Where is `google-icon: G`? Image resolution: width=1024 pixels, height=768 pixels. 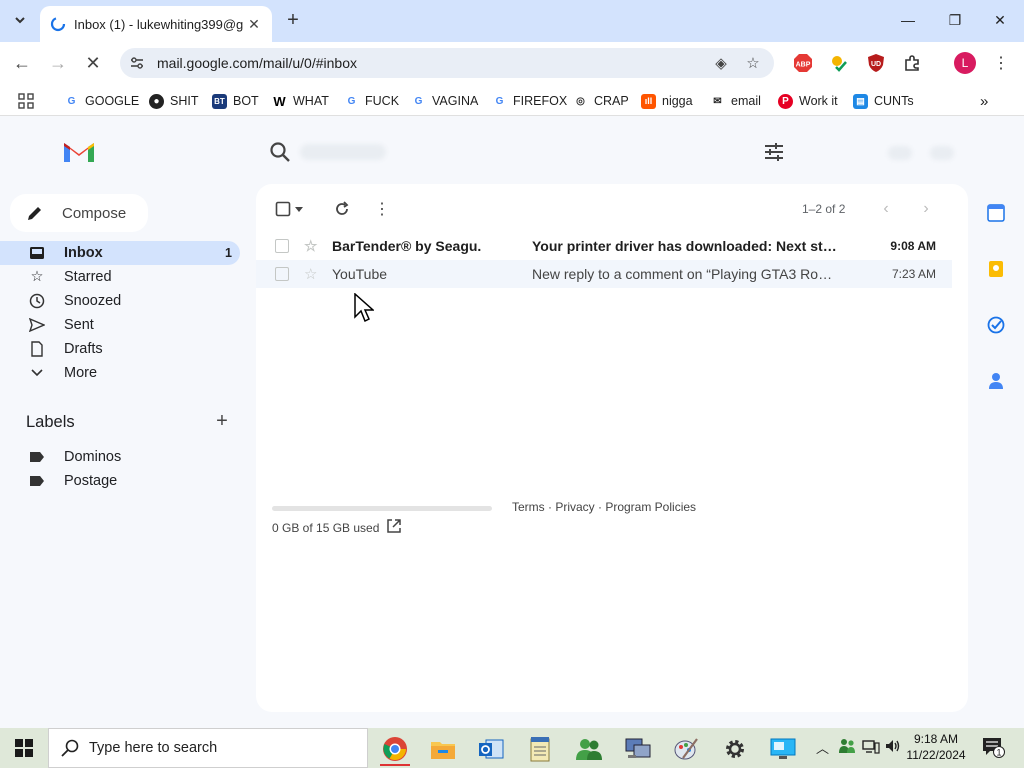 google-icon: G is located at coordinates (499, 101).